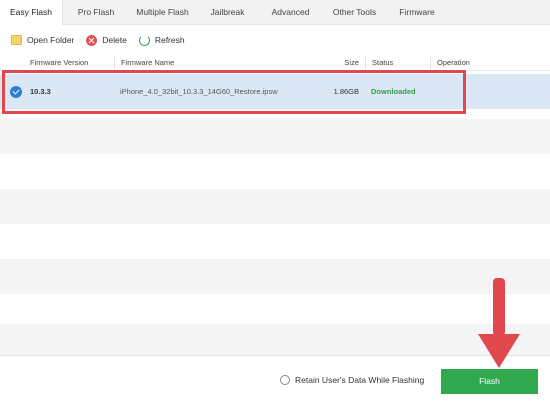 Image resolution: width=550 pixels, height=403 pixels. I want to click on delete-button: Delete, so click(106, 40).